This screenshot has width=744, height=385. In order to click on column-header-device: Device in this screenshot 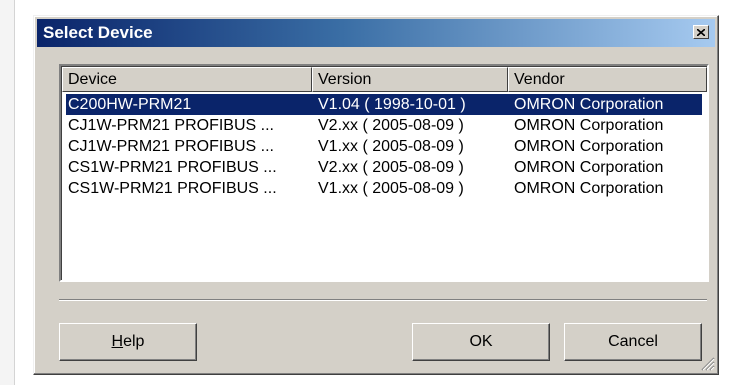, I will do `click(187, 79)`.